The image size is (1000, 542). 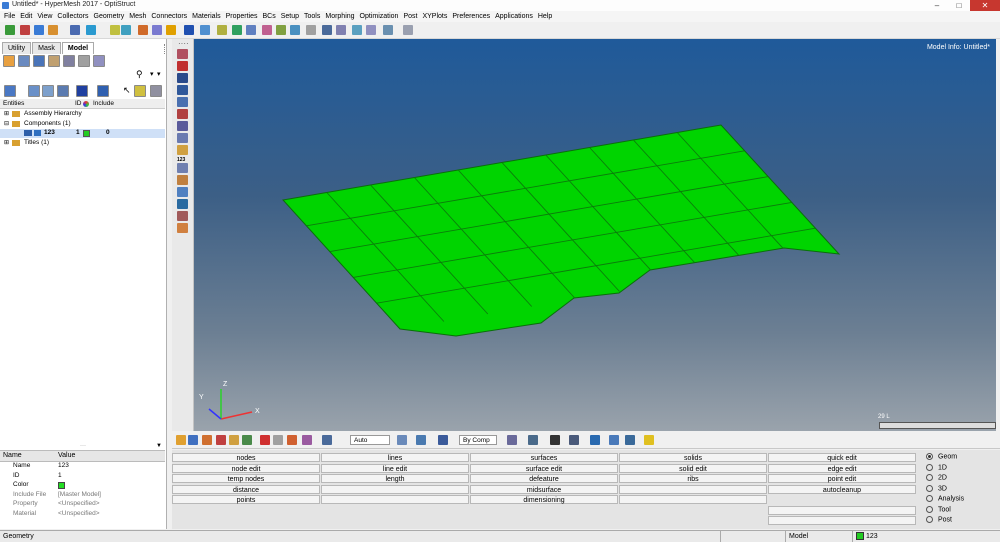 What do you see at coordinates (842, 478) in the screenshot?
I see `panel-button-point-edit: point edit` at bounding box center [842, 478].